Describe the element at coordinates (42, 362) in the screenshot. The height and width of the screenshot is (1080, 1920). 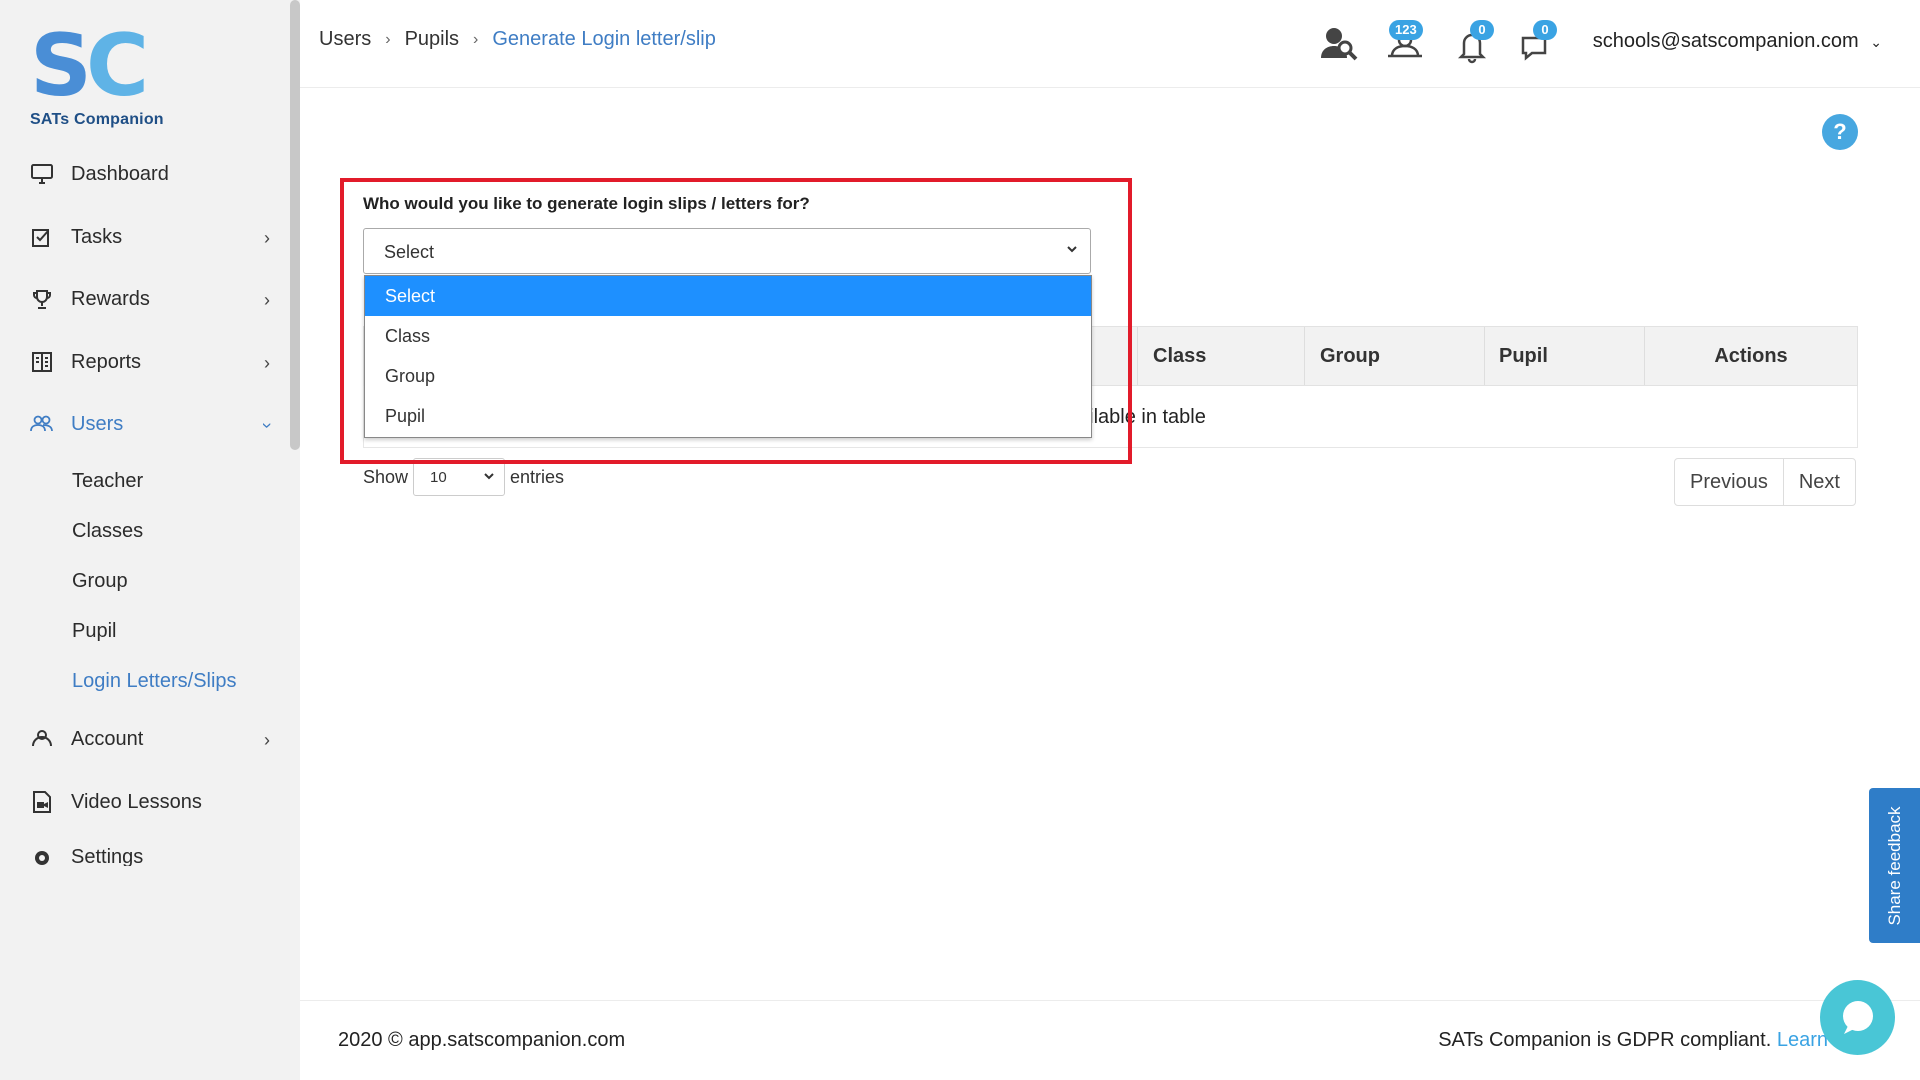
I see `reports-icon` at that location.